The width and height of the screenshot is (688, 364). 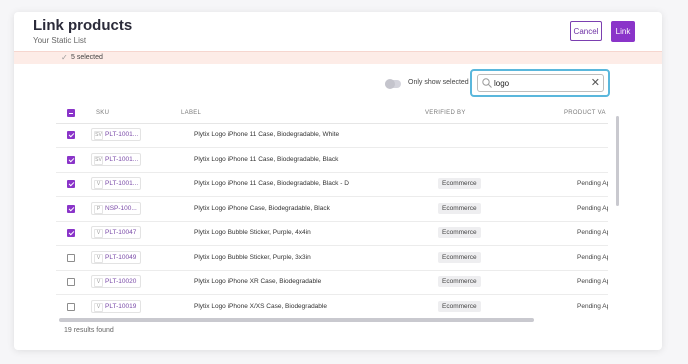 What do you see at coordinates (296, 320) in the screenshot?
I see `horizontal-scrollbar` at bounding box center [296, 320].